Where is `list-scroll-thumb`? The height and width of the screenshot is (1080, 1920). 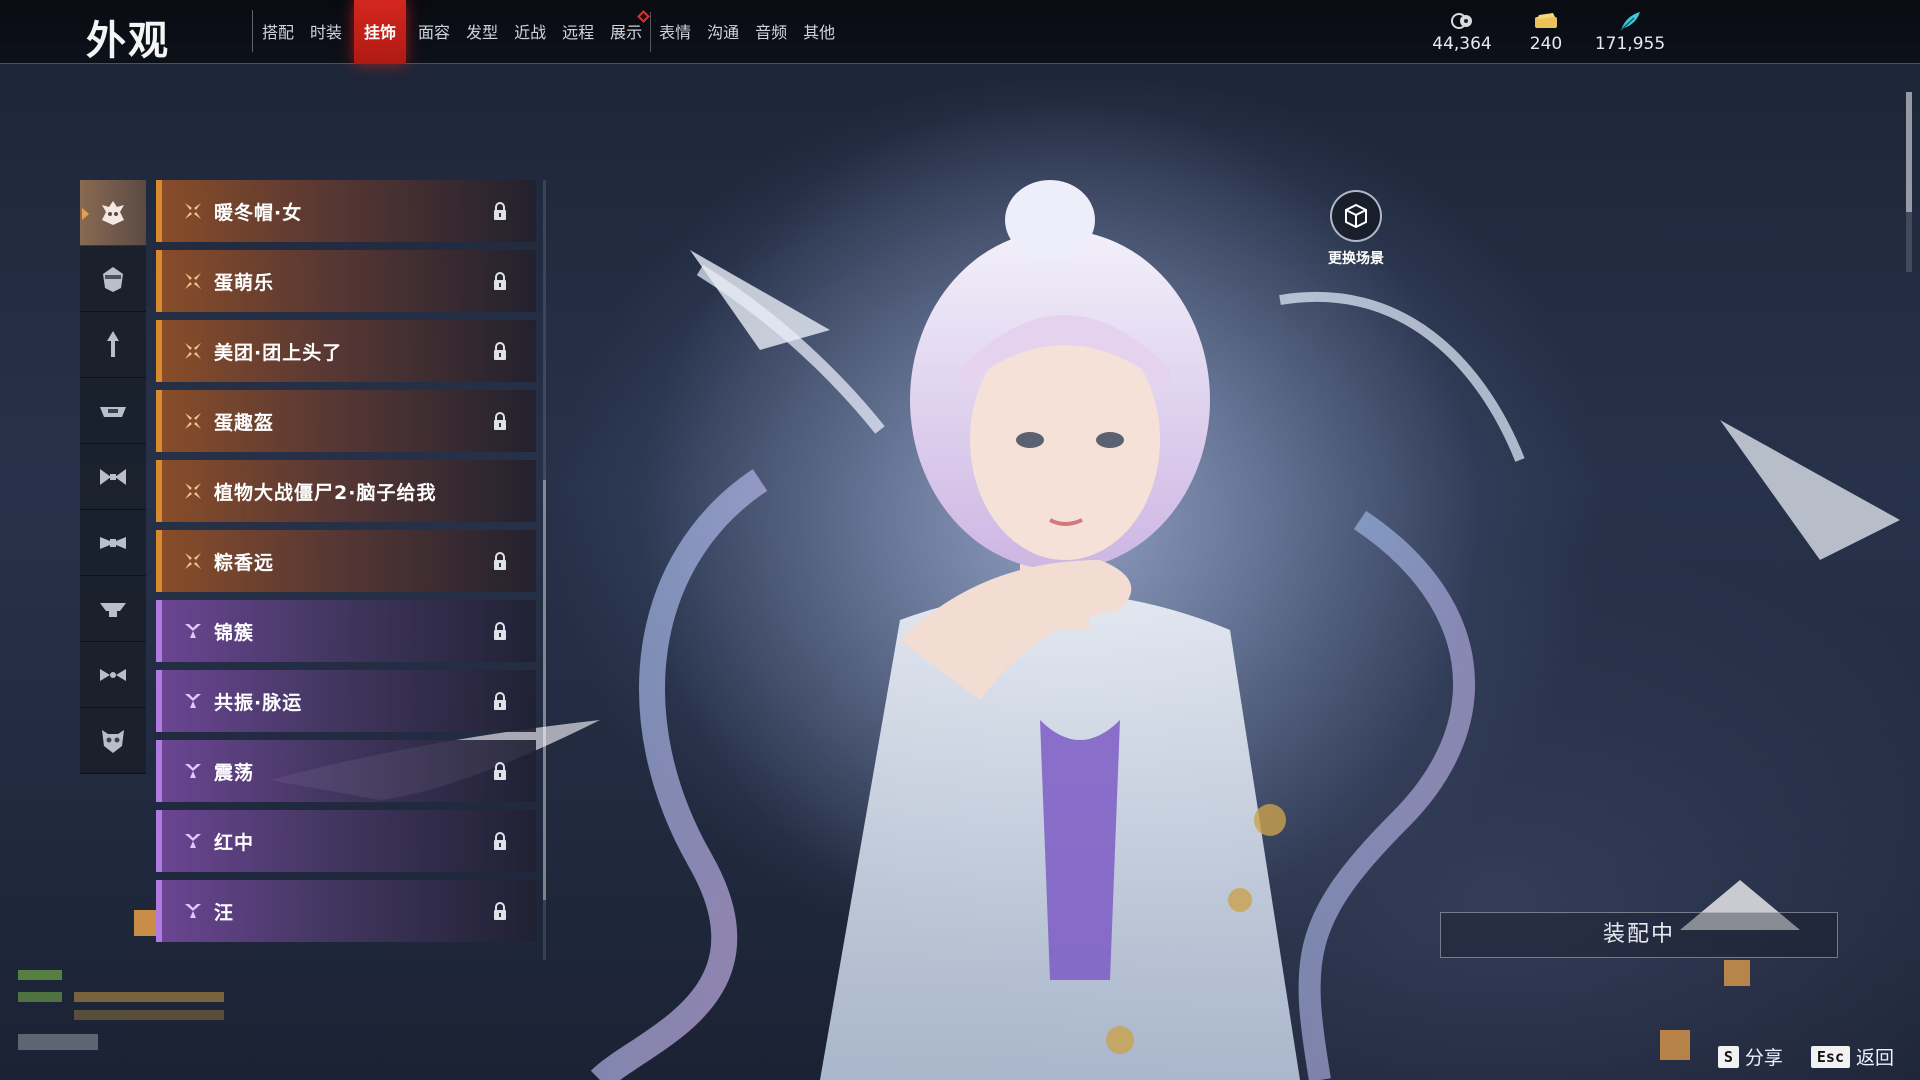 list-scroll-thumb is located at coordinates (544, 690).